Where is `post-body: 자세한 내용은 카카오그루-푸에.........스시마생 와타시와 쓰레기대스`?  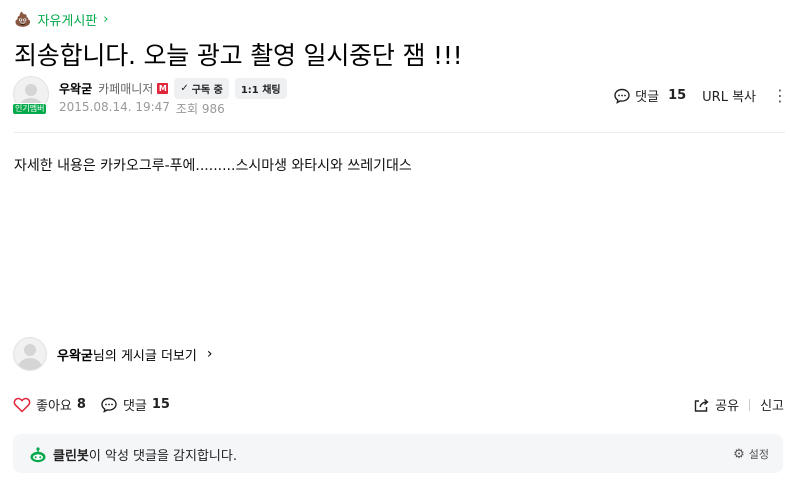
post-body: 자세한 내용은 카카오그루-푸에.........스시마생 와타시와 쓰레기대스 is located at coordinates (213, 166).